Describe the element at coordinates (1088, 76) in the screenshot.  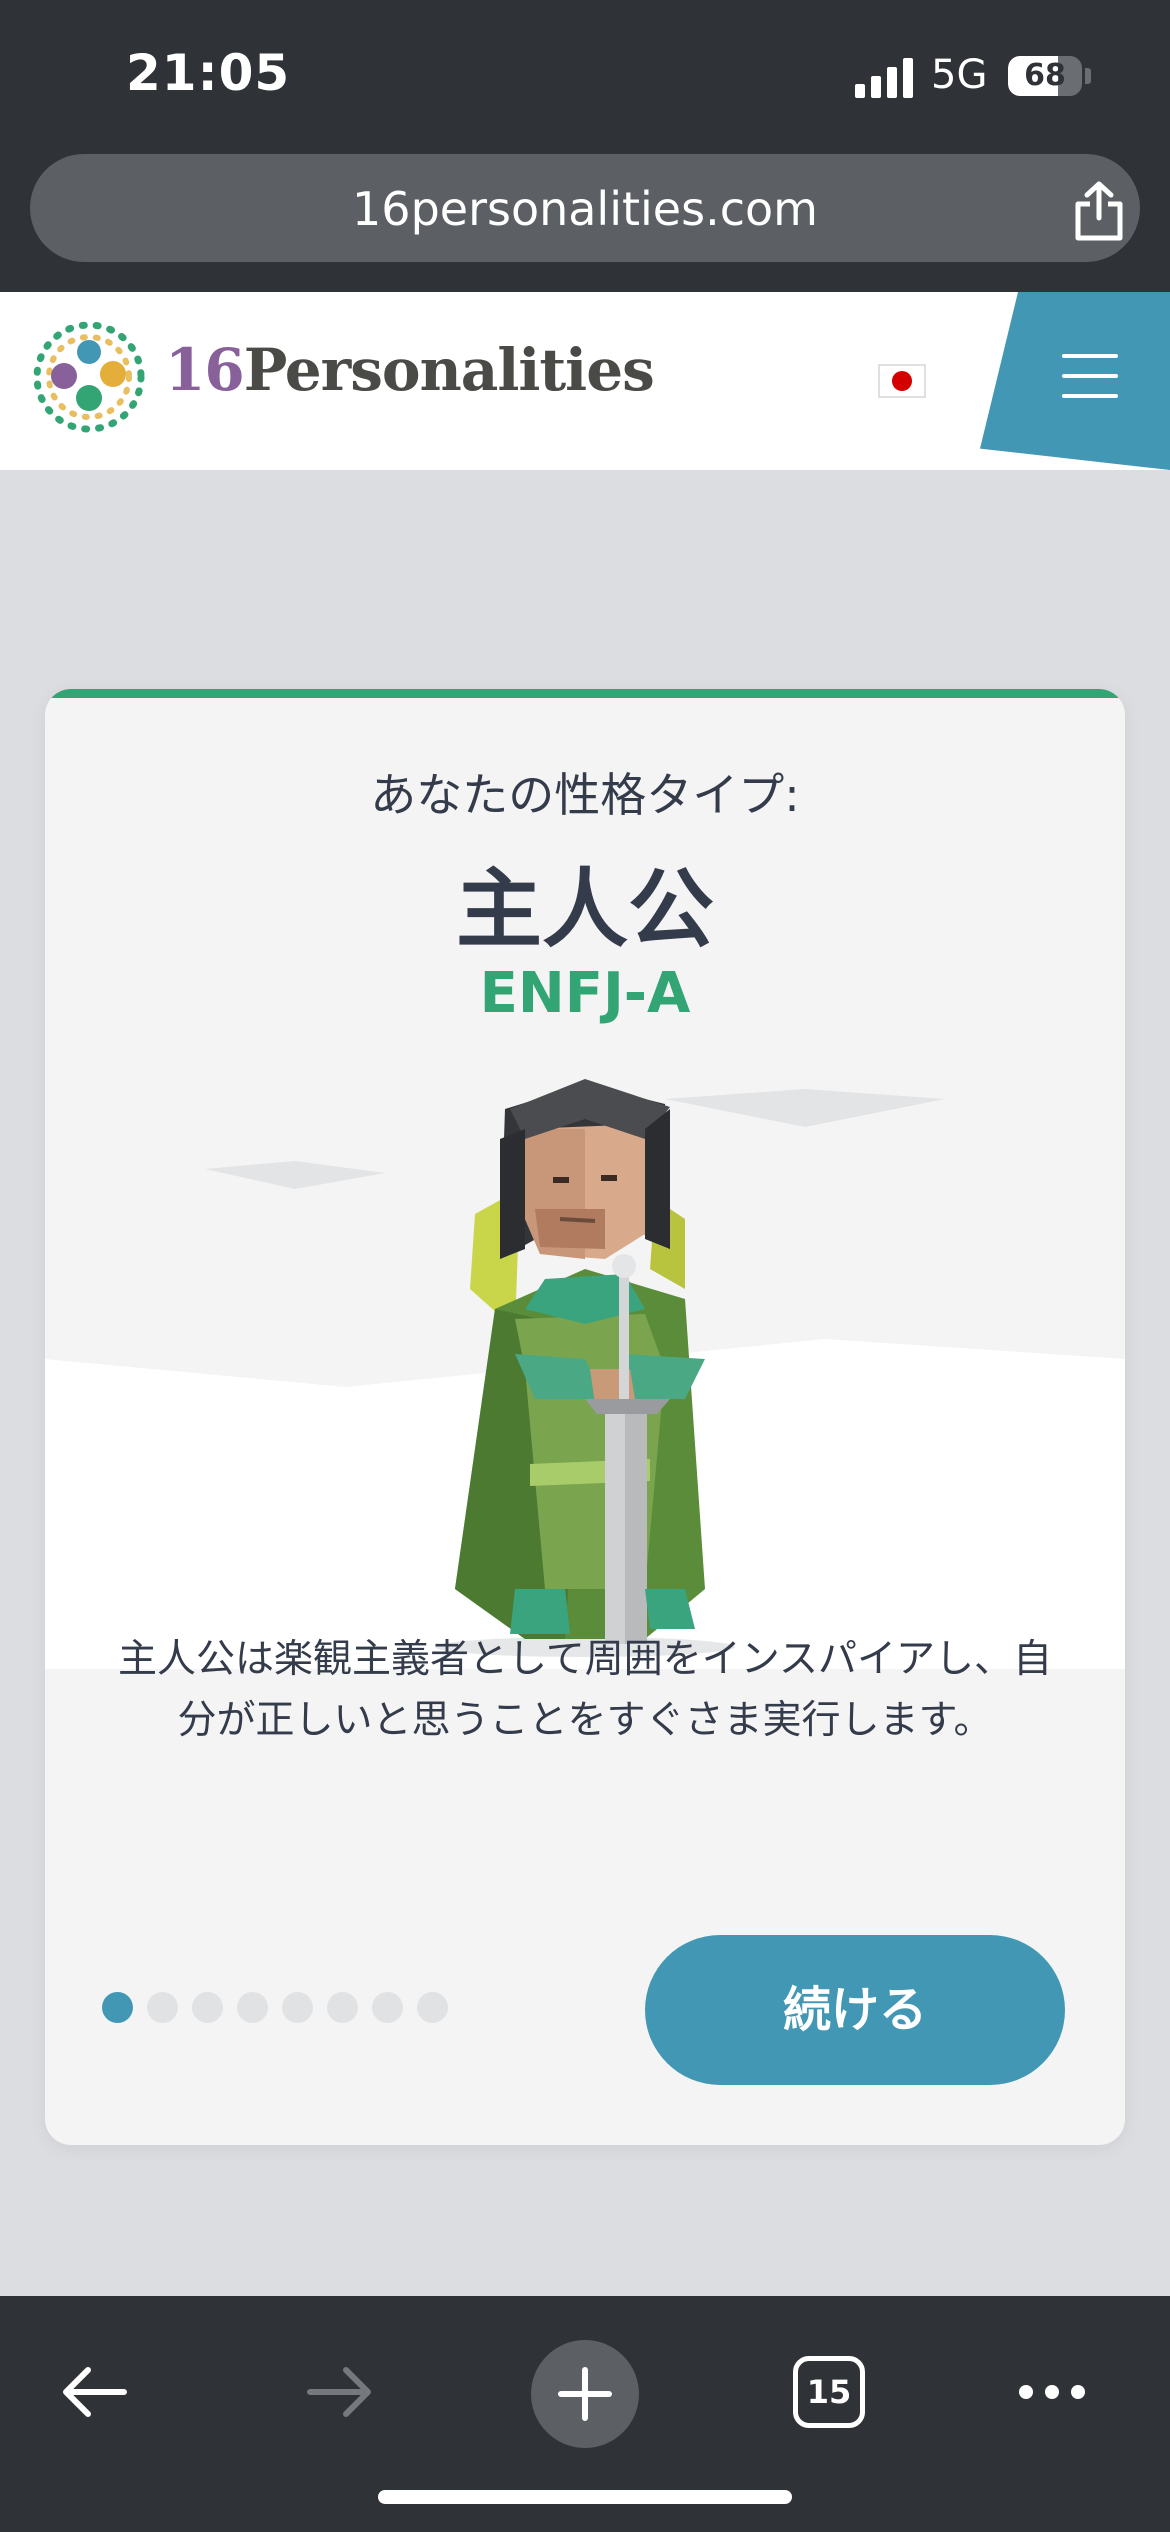
I see `battery-cap` at that location.